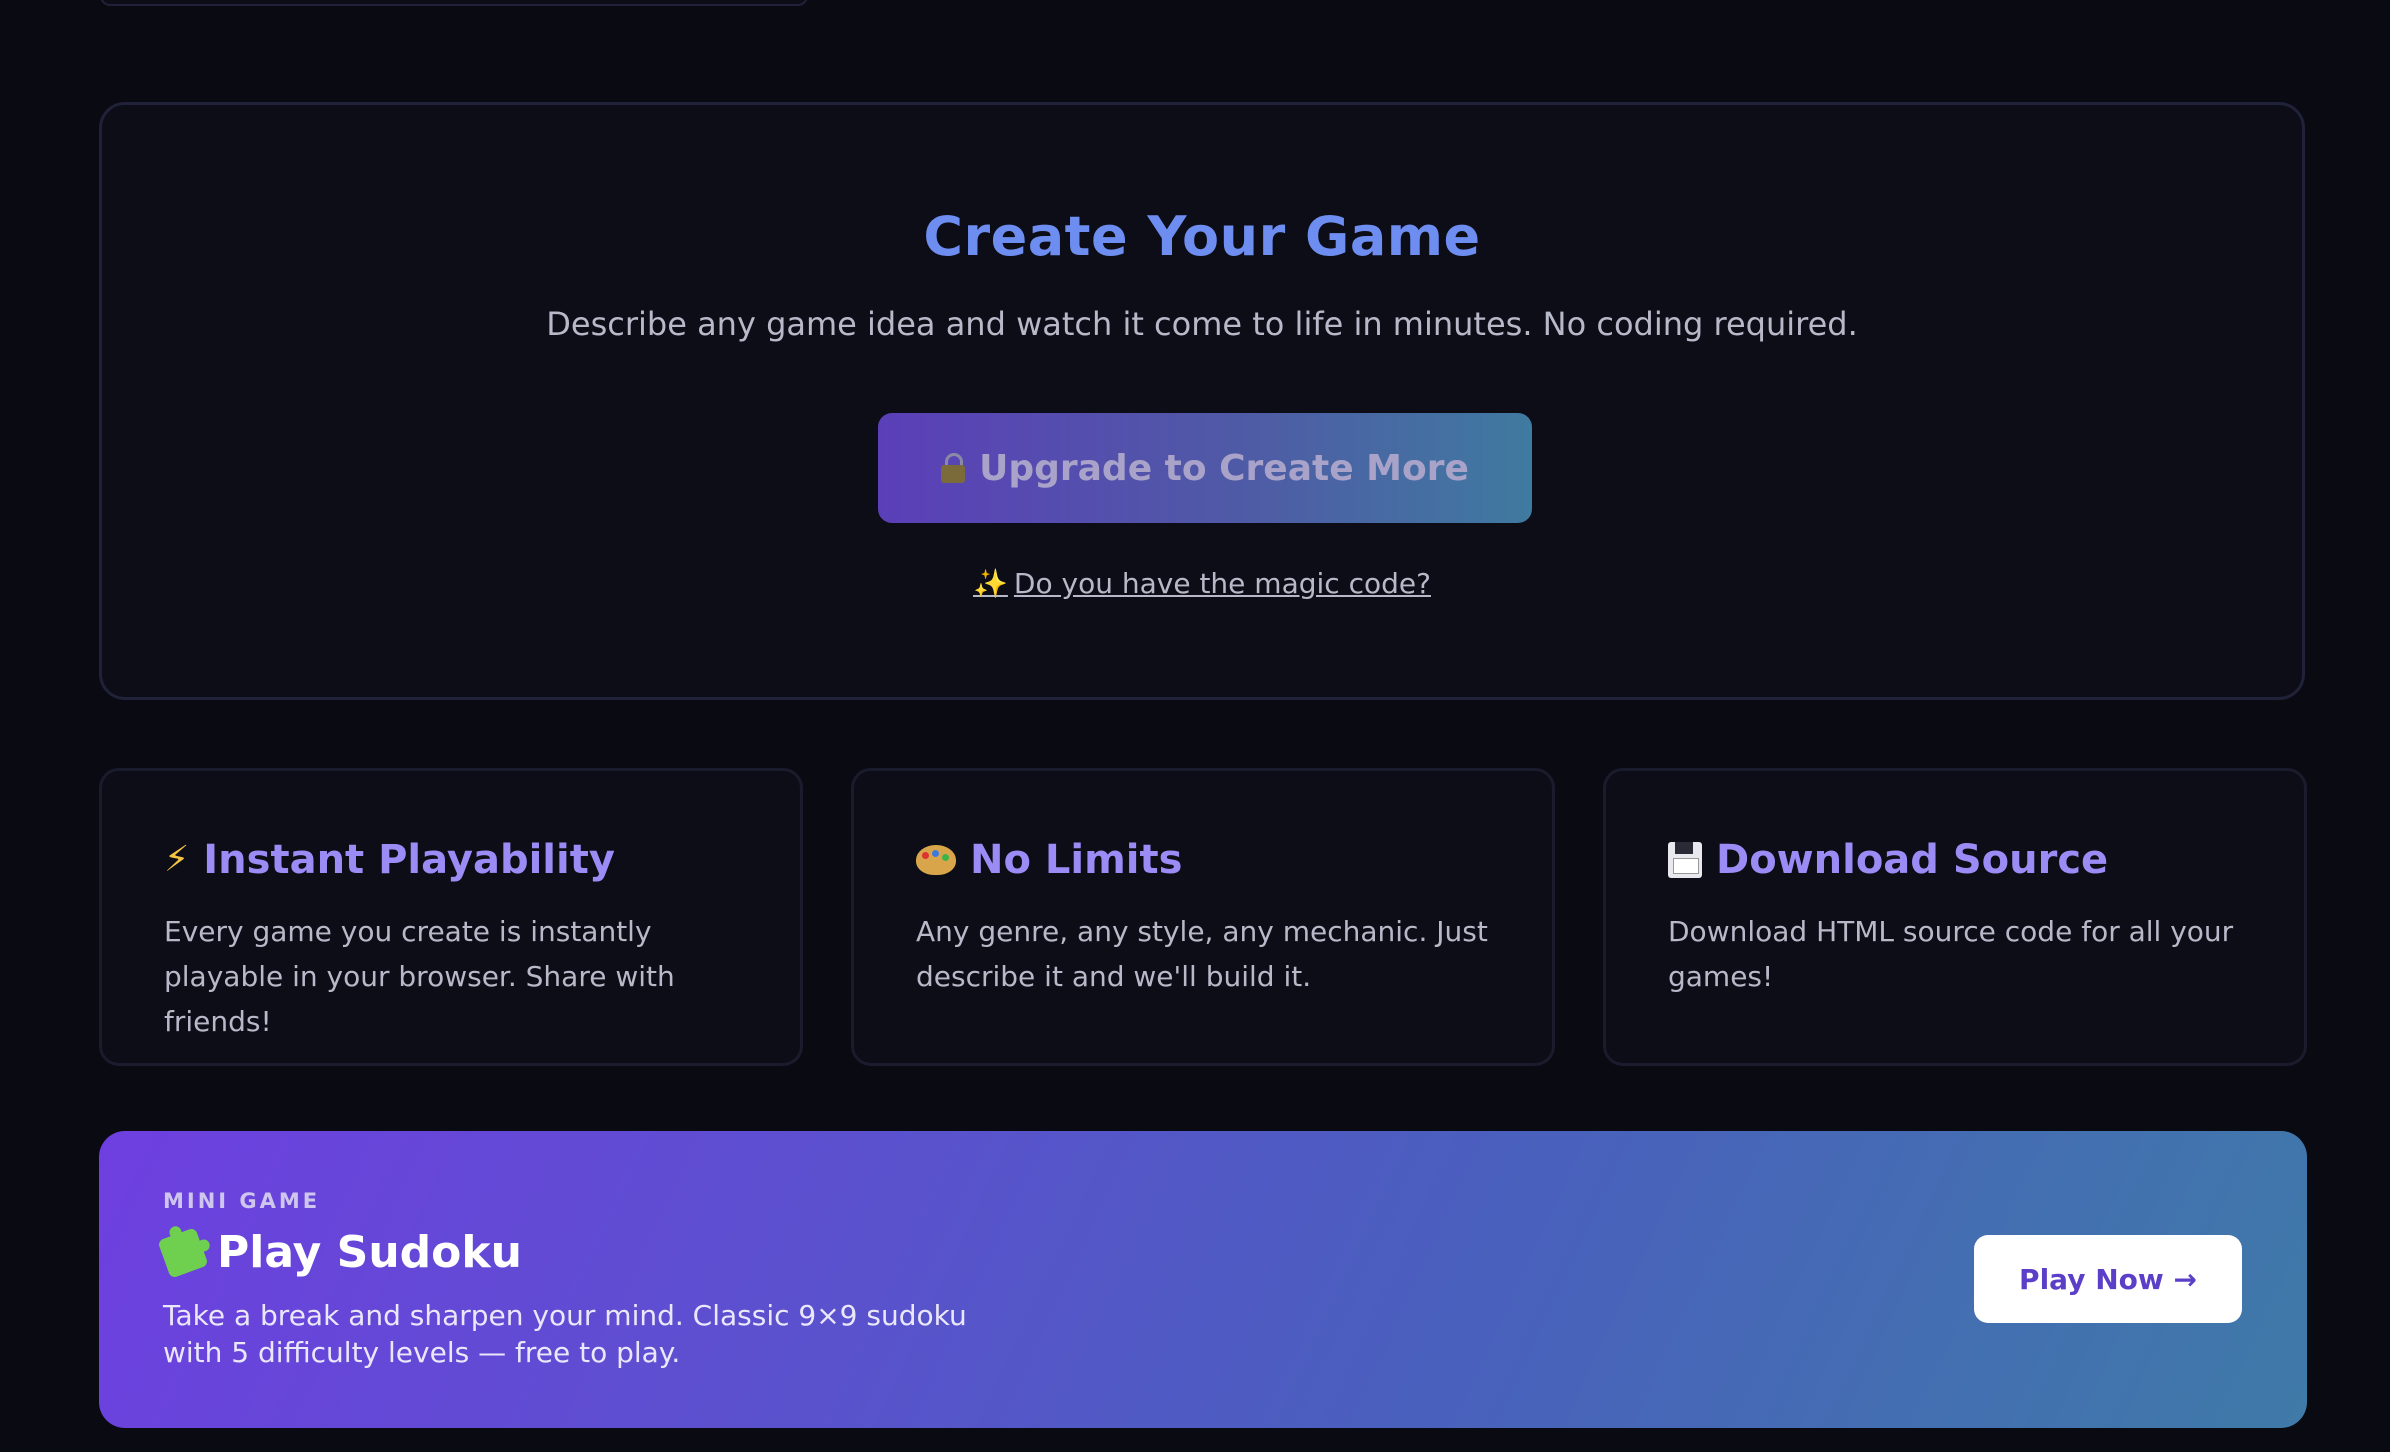 This screenshot has width=2390, height=1452. What do you see at coordinates (1203, 860) in the screenshot?
I see `feature-title: No Limits` at bounding box center [1203, 860].